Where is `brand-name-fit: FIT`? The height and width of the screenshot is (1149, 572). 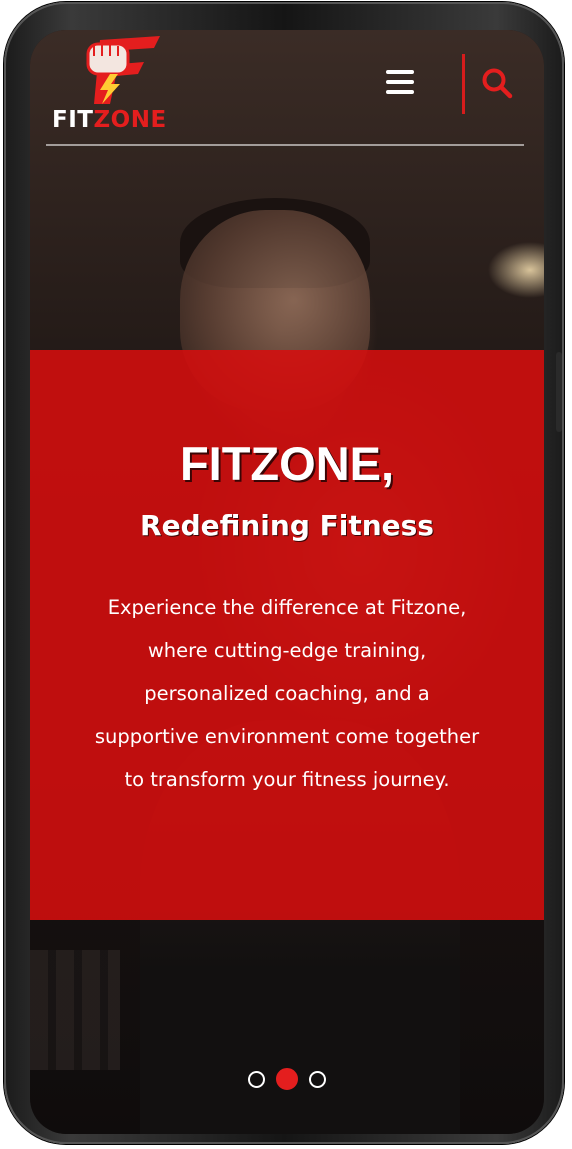 brand-name-fit: FIT is located at coordinates (73, 120).